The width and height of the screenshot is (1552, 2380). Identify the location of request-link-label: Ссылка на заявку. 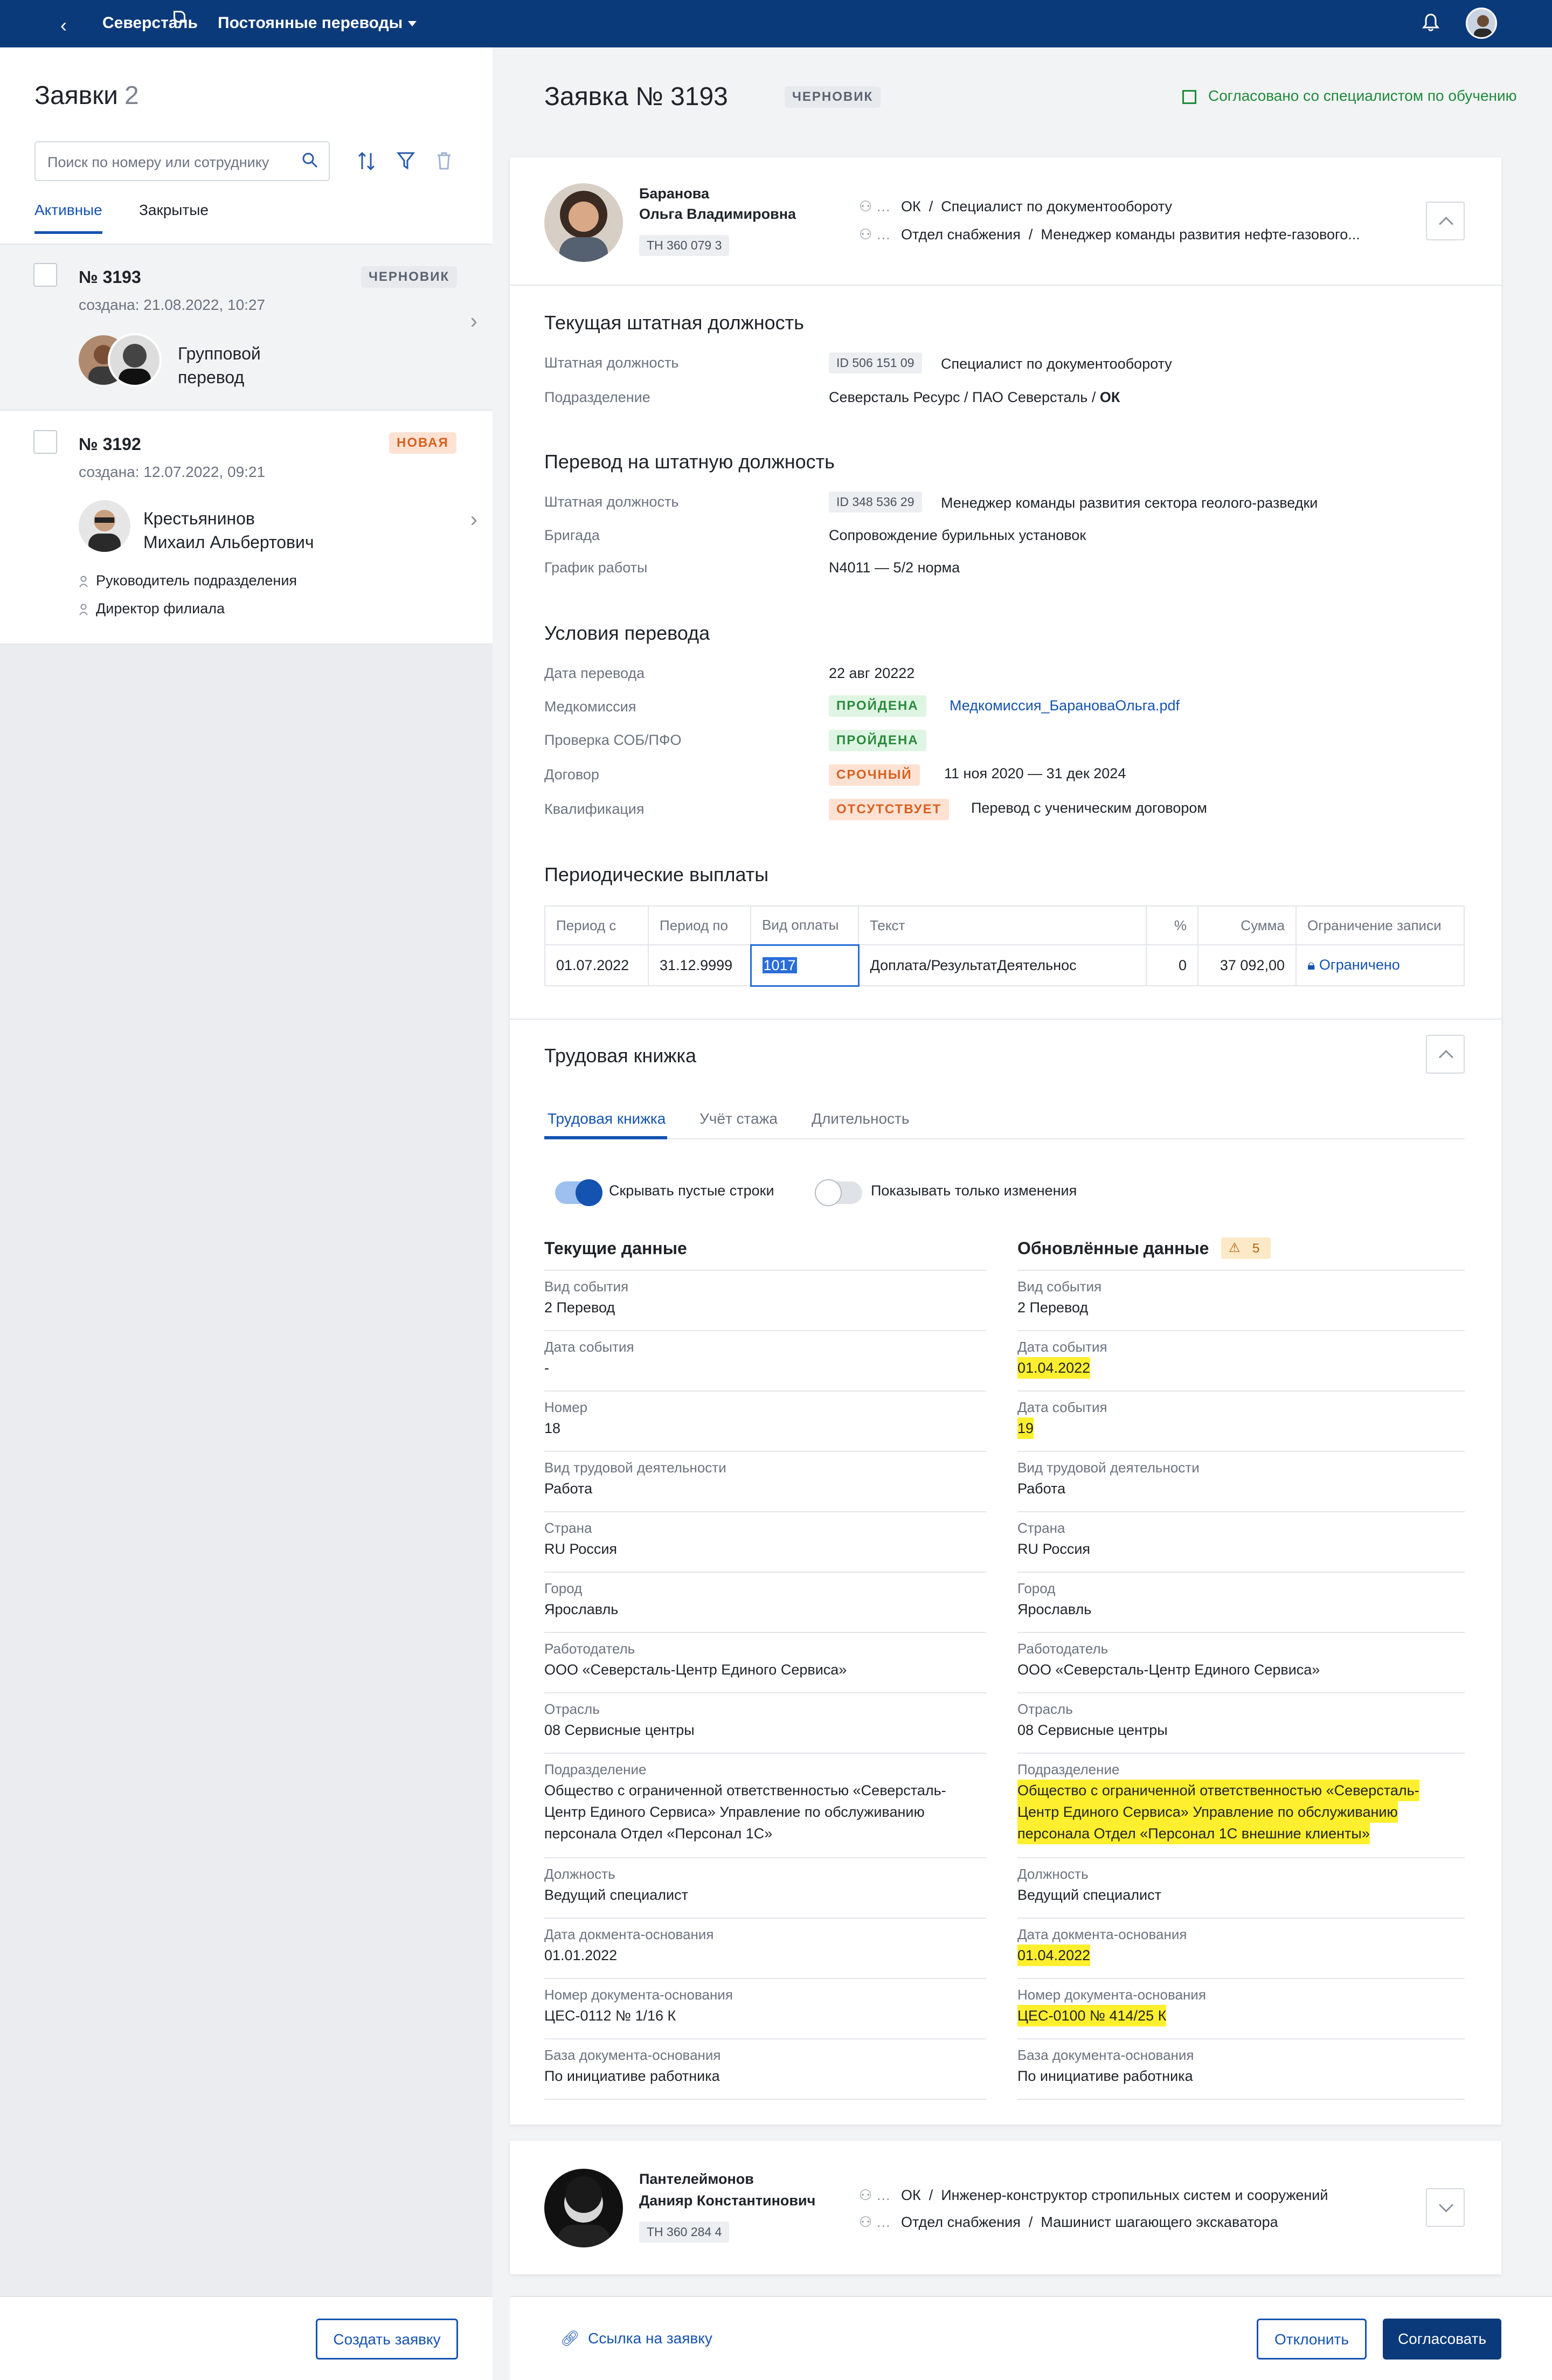
(650, 2338).